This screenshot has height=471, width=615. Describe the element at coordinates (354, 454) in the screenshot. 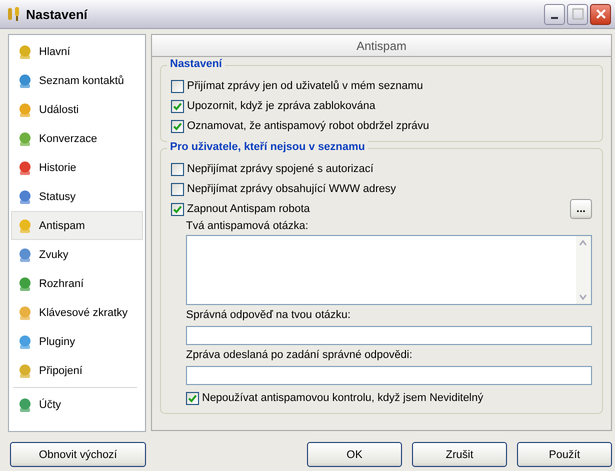

I see `dialog-button: OK` at that location.